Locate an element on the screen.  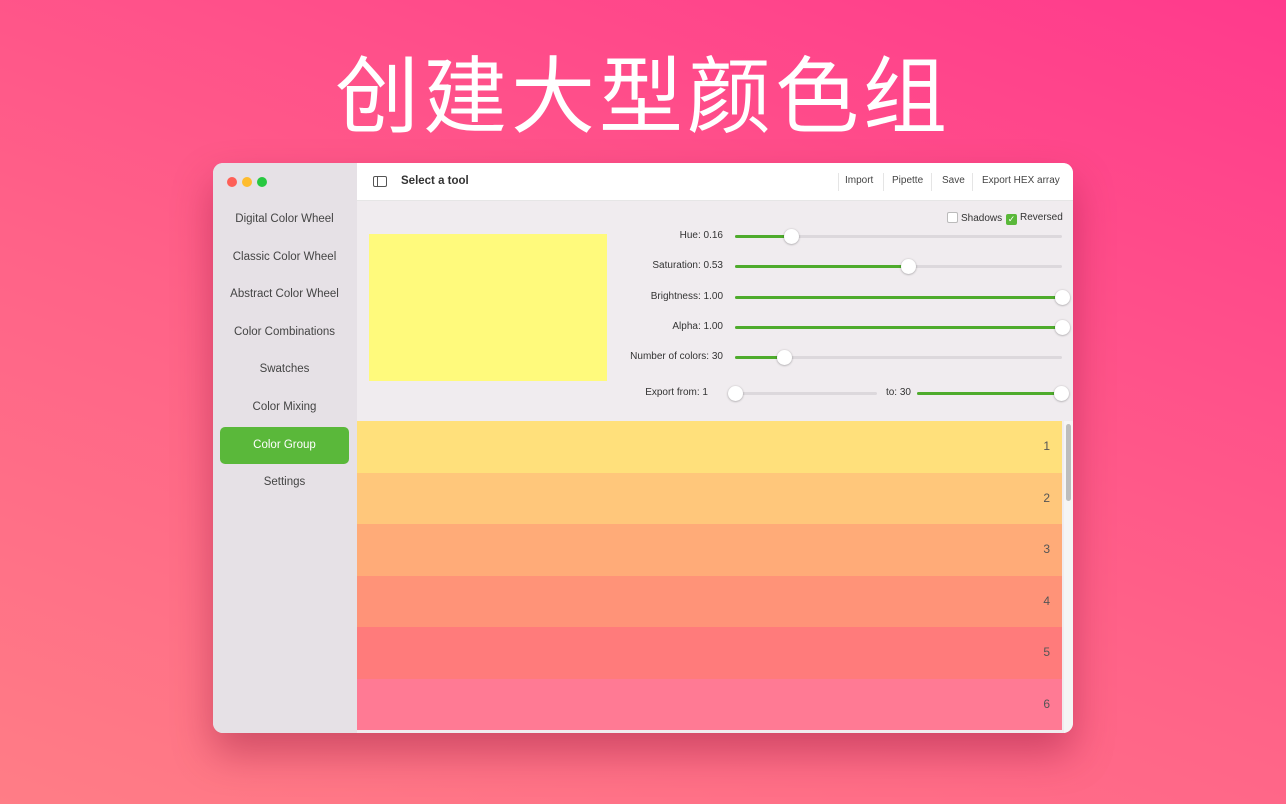
color-row: 1 is located at coordinates (709, 447).